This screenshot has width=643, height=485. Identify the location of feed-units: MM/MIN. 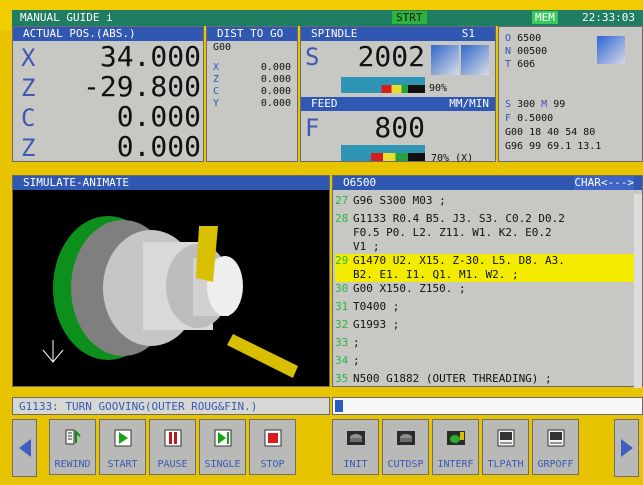
(469, 103).